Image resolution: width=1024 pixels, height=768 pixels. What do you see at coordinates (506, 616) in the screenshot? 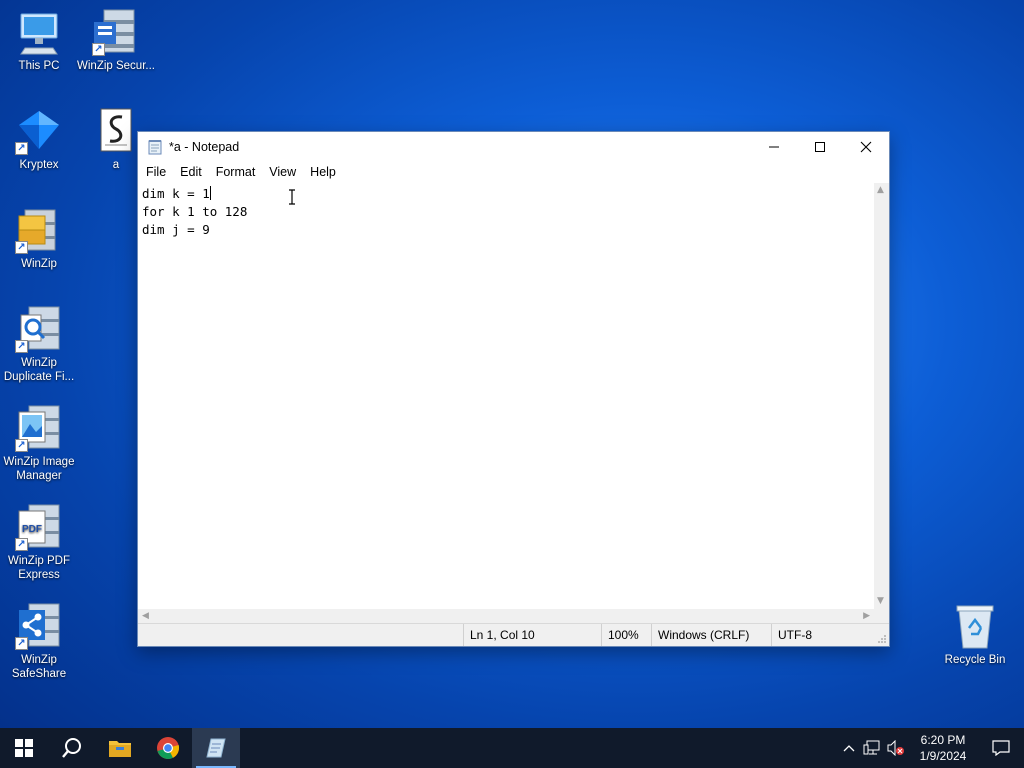
I see `horizontal-scrollbar: ◀ ▶` at bounding box center [506, 616].